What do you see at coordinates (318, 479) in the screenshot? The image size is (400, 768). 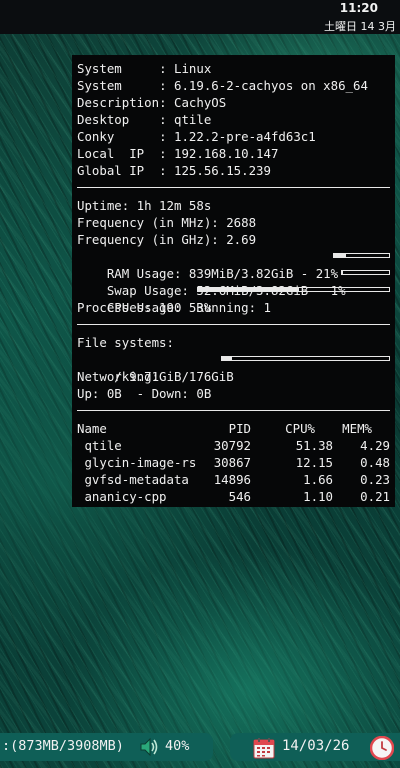 I see `proc-cpu: 1.66` at bounding box center [318, 479].